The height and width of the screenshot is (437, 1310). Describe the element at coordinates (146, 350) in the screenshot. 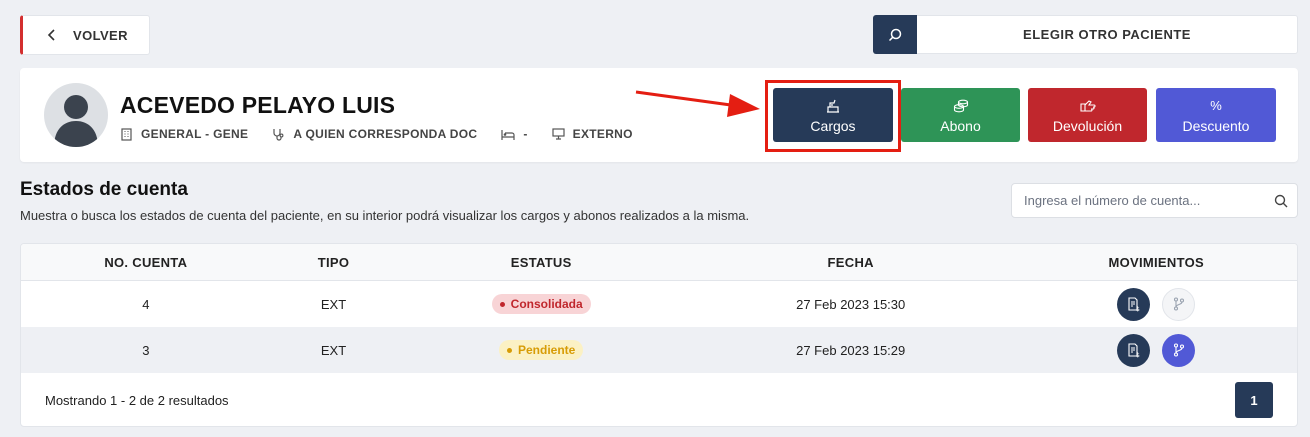

I see `cell-number: 3` at that location.